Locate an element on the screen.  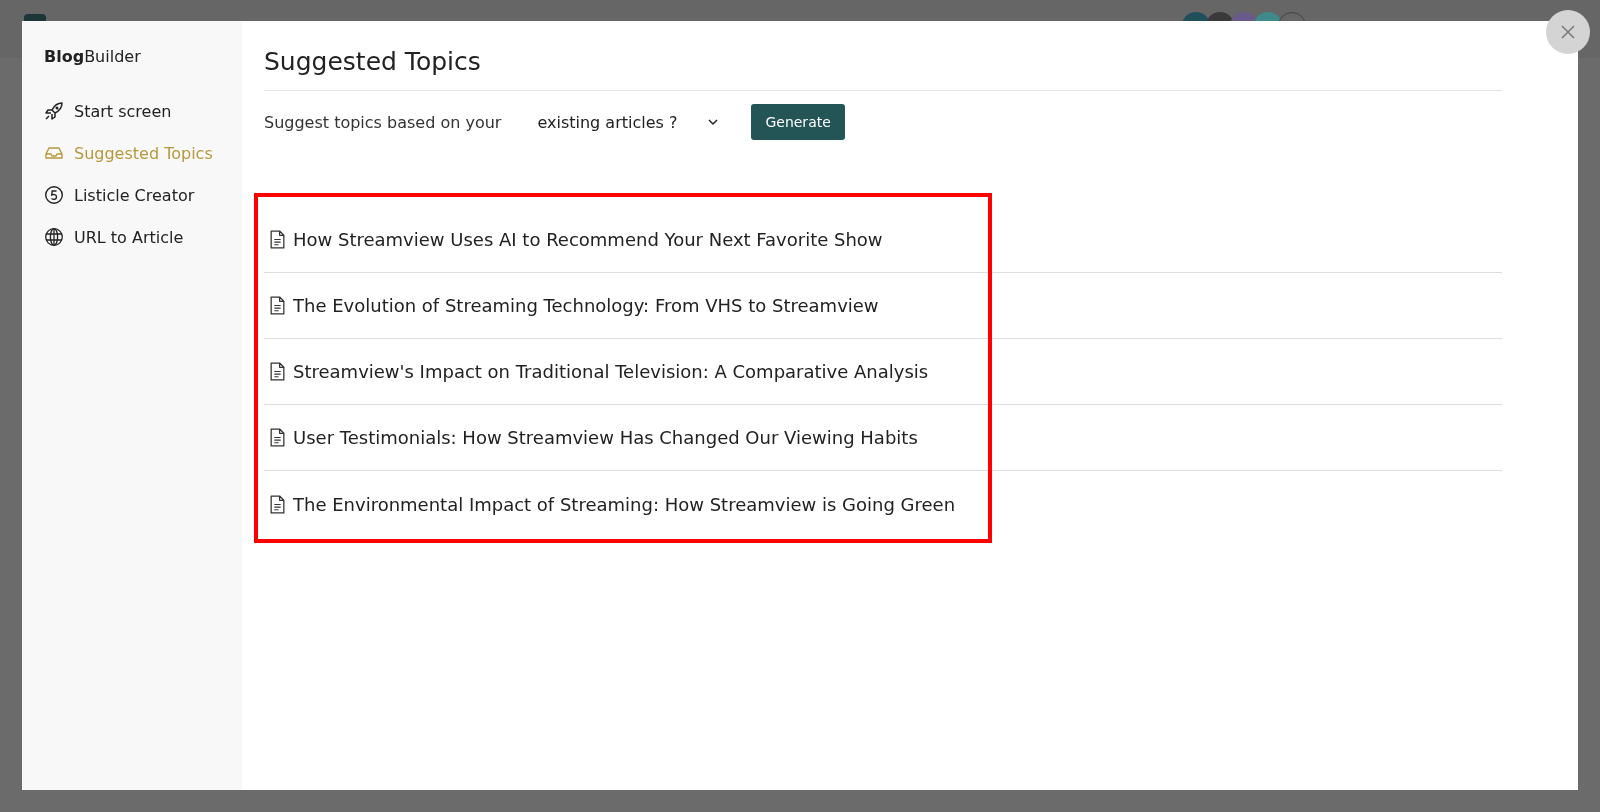
rocket-icon is located at coordinates (54, 111).